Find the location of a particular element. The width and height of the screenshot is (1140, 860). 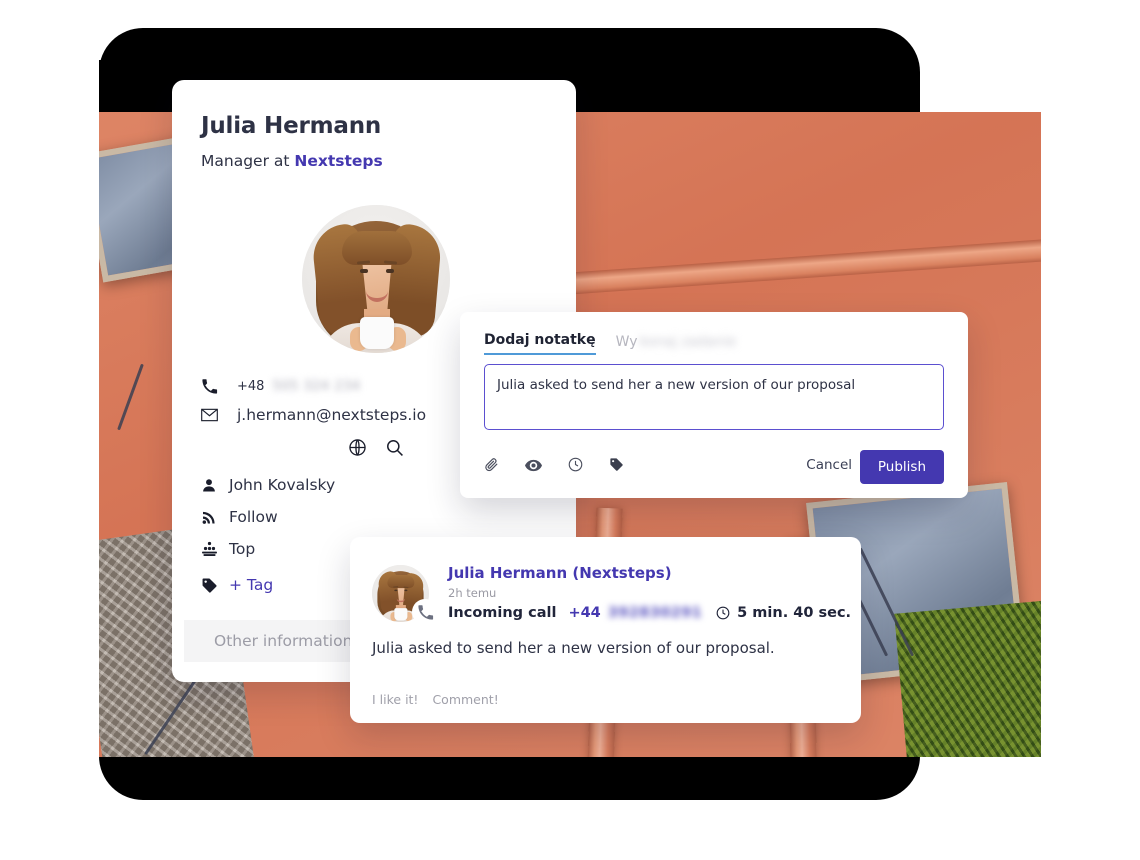

activity-timestamp: 2h temu is located at coordinates (472, 593).